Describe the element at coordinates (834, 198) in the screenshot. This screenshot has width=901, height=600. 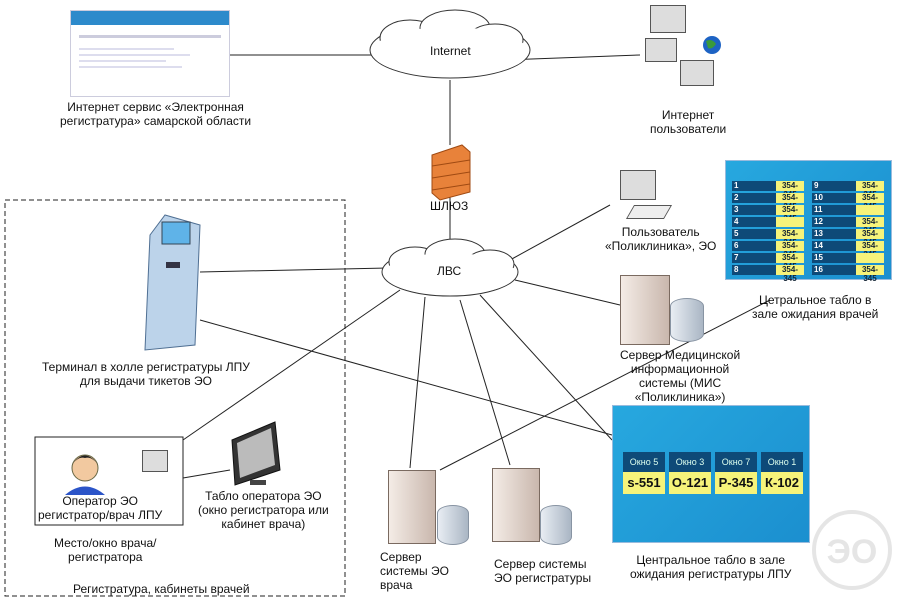
I see `board-row-number: 10` at that location.